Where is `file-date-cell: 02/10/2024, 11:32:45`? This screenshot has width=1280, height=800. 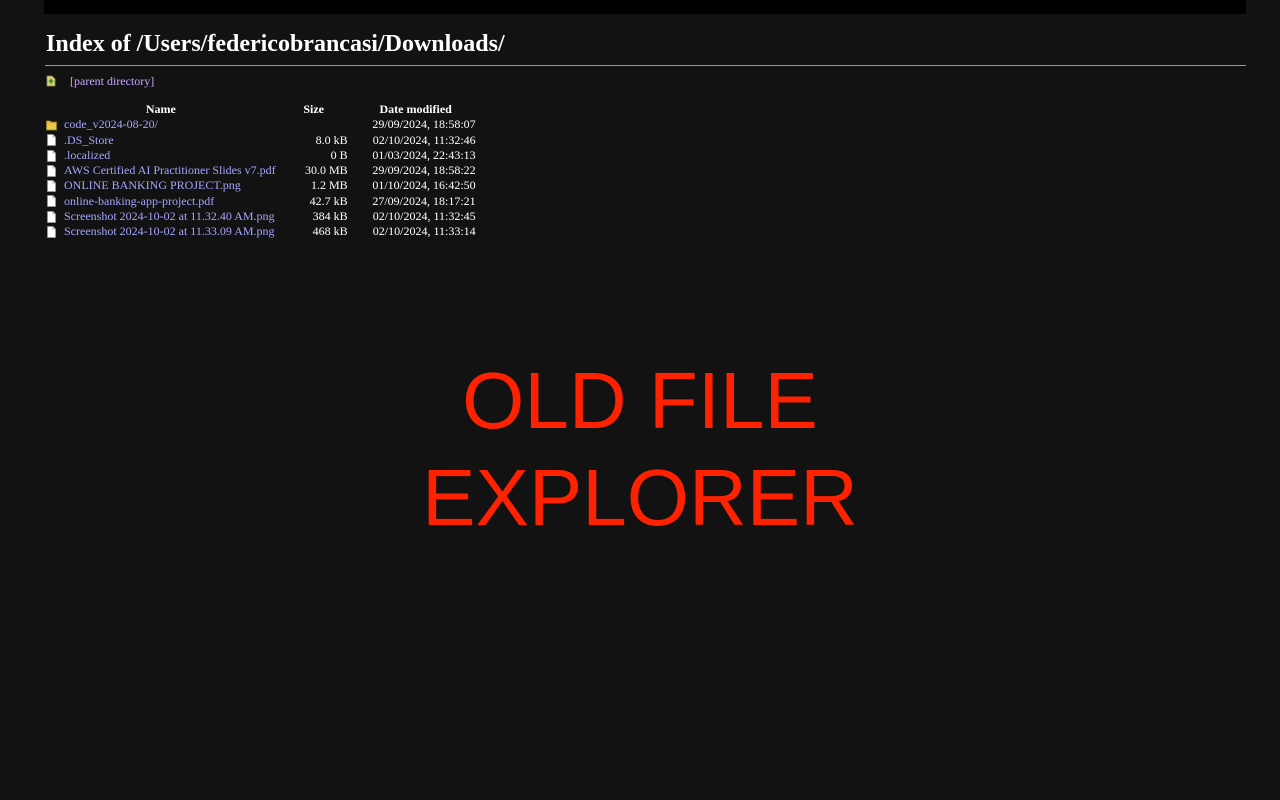
file-date-cell: 02/10/2024, 11:32:45 is located at coordinates (424, 216).